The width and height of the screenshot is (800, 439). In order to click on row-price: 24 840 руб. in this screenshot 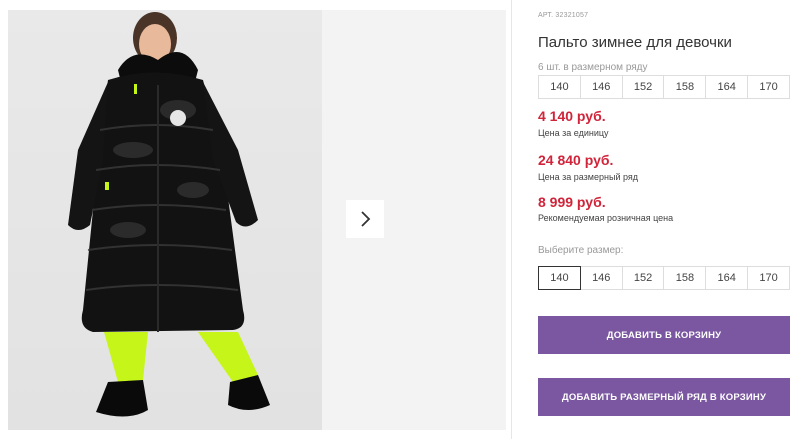, I will do `click(576, 160)`.